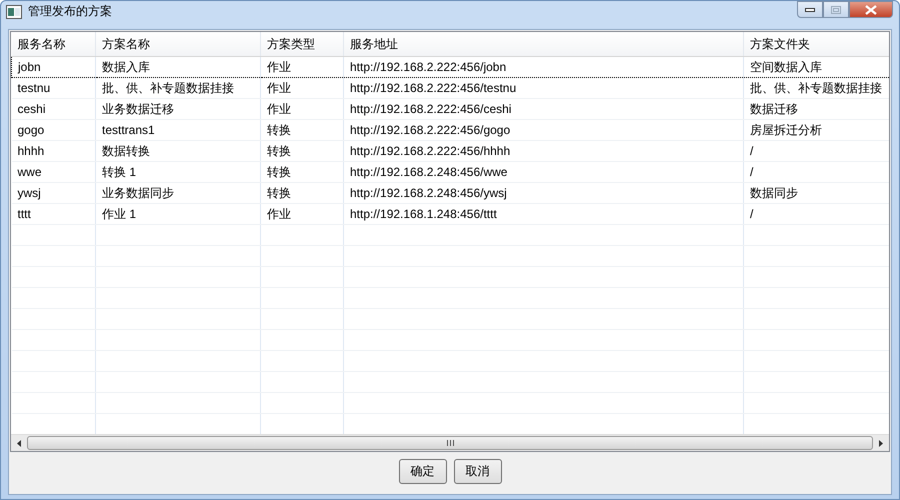 The image size is (900, 500). Describe the element at coordinates (29, 193) in the screenshot. I see `table-cell: ywsj` at that location.